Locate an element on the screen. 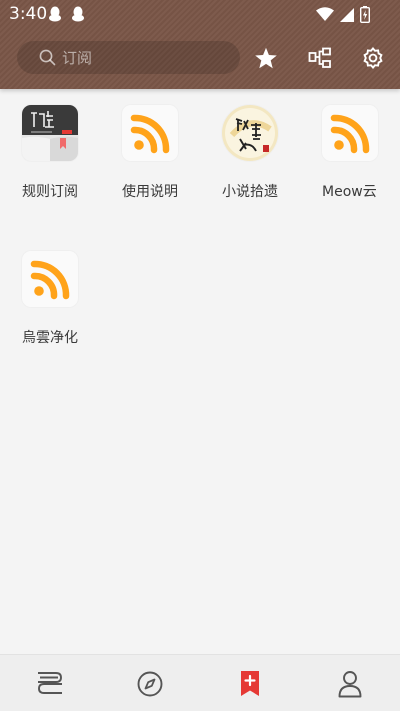 The image size is (400, 711). bookshelf-icon is located at coordinates (50, 683).